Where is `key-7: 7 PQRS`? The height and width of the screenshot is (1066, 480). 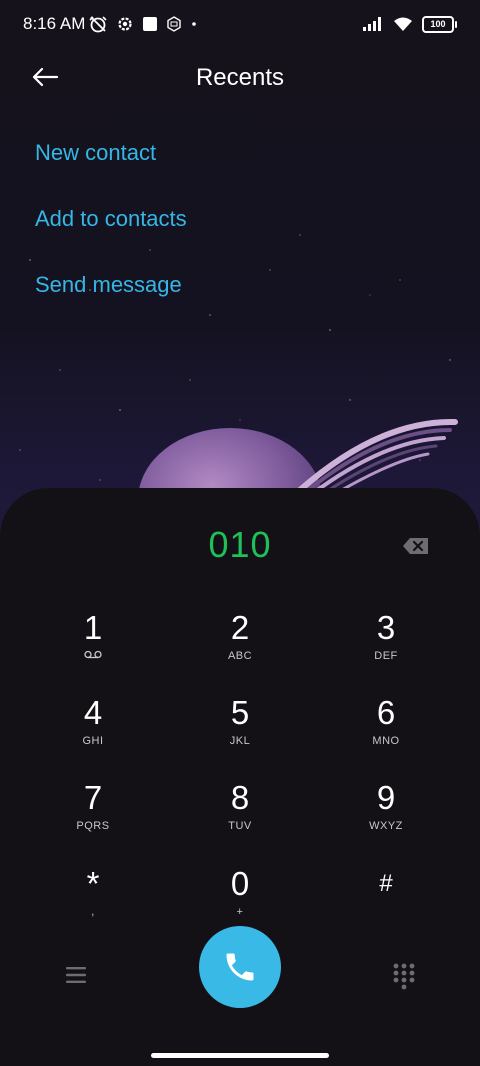
key-7: 7 PQRS is located at coordinates (93, 816).